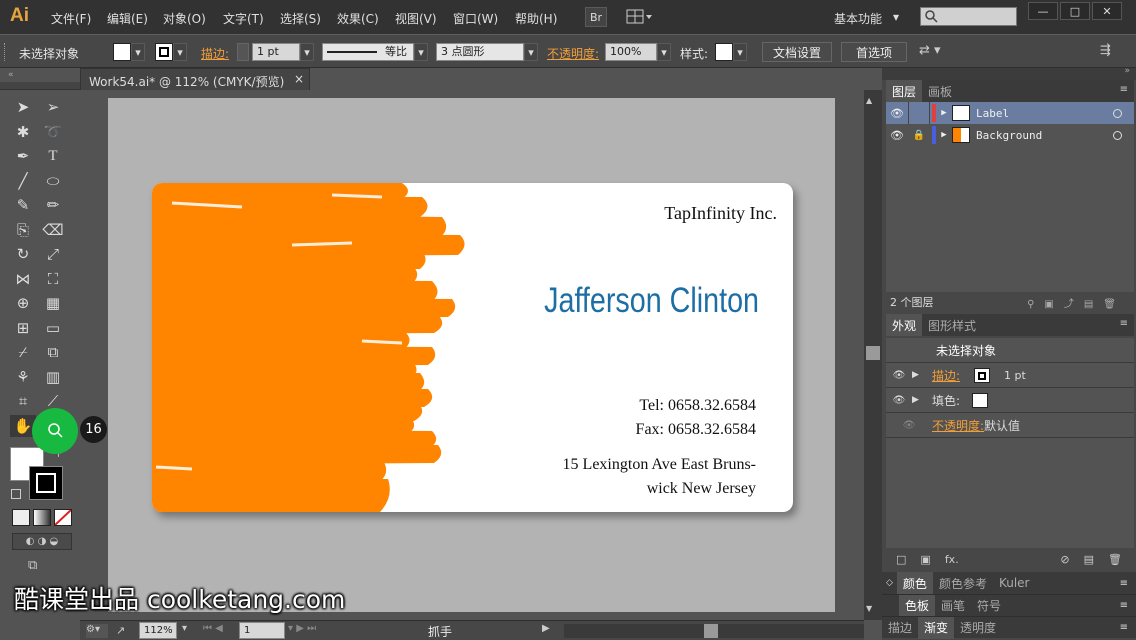 Image resolution: width=1136 pixels, height=640 pixels. I want to click on style-dropdown: ▾, so click(740, 52).